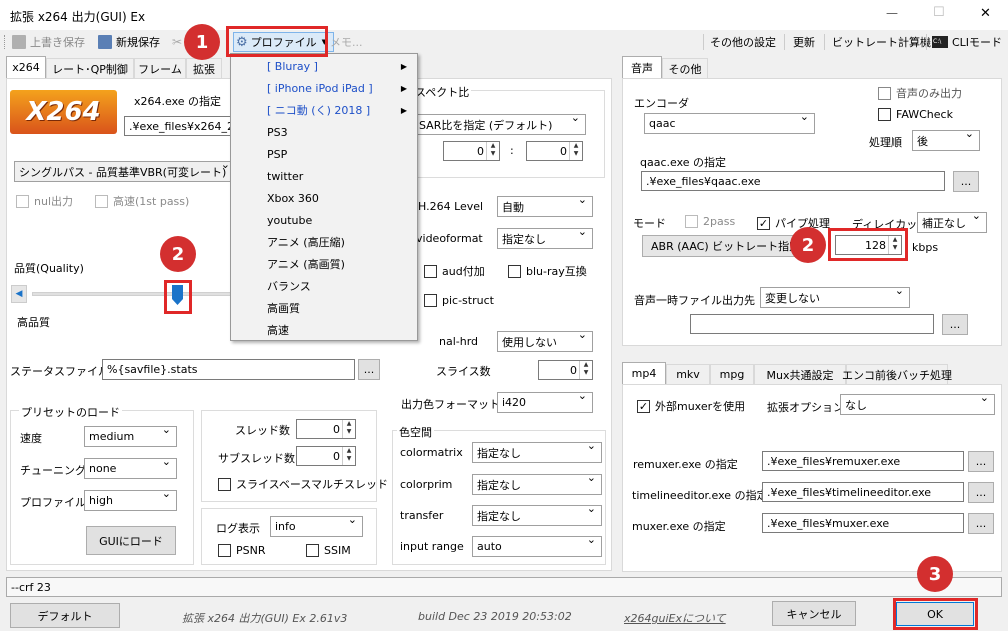 This screenshot has width=1008, height=631. I want to click on about-link: x264guiExについて, so click(675, 618).